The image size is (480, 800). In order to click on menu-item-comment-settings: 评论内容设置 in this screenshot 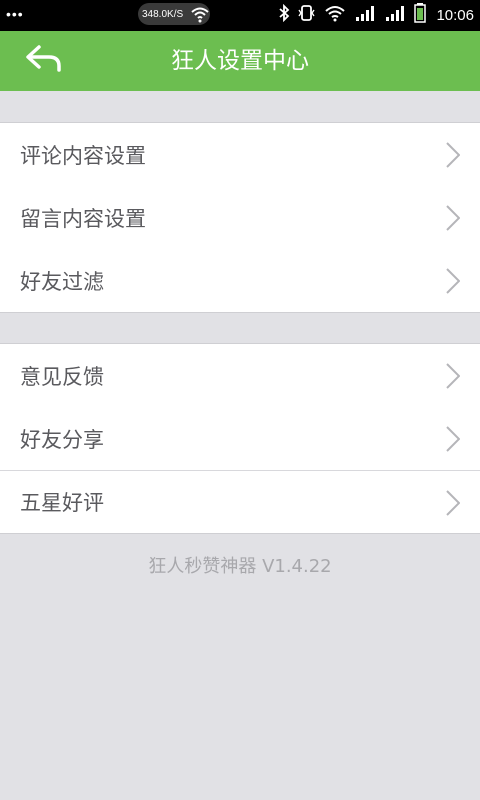, I will do `click(240, 154)`.